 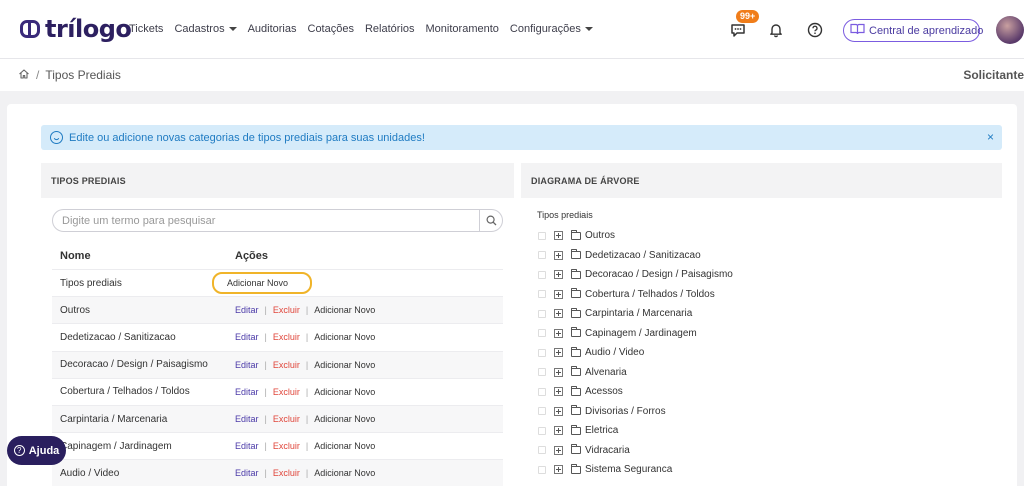 I want to click on nav-cotacoes: Cotações, so click(x=331, y=29).